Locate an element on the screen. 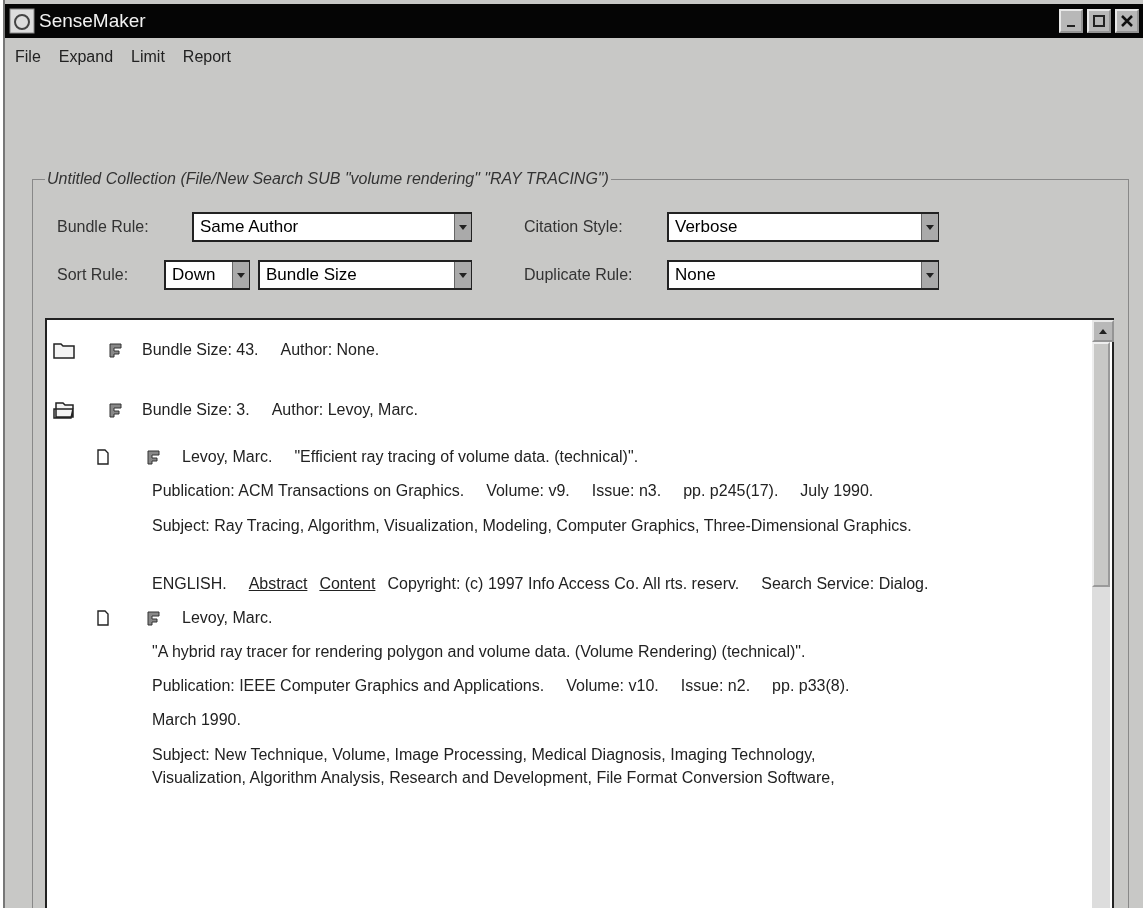  app-icon is located at coordinates (22, 21).